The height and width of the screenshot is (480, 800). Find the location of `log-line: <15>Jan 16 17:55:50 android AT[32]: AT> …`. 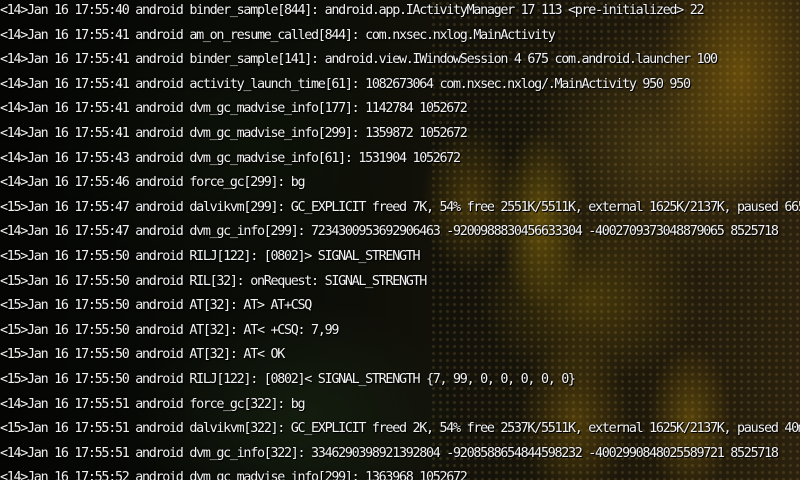

log-line: <15>Jan 16 17:55:50 android AT[32]: AT> … is located at coordinates (156, 306).